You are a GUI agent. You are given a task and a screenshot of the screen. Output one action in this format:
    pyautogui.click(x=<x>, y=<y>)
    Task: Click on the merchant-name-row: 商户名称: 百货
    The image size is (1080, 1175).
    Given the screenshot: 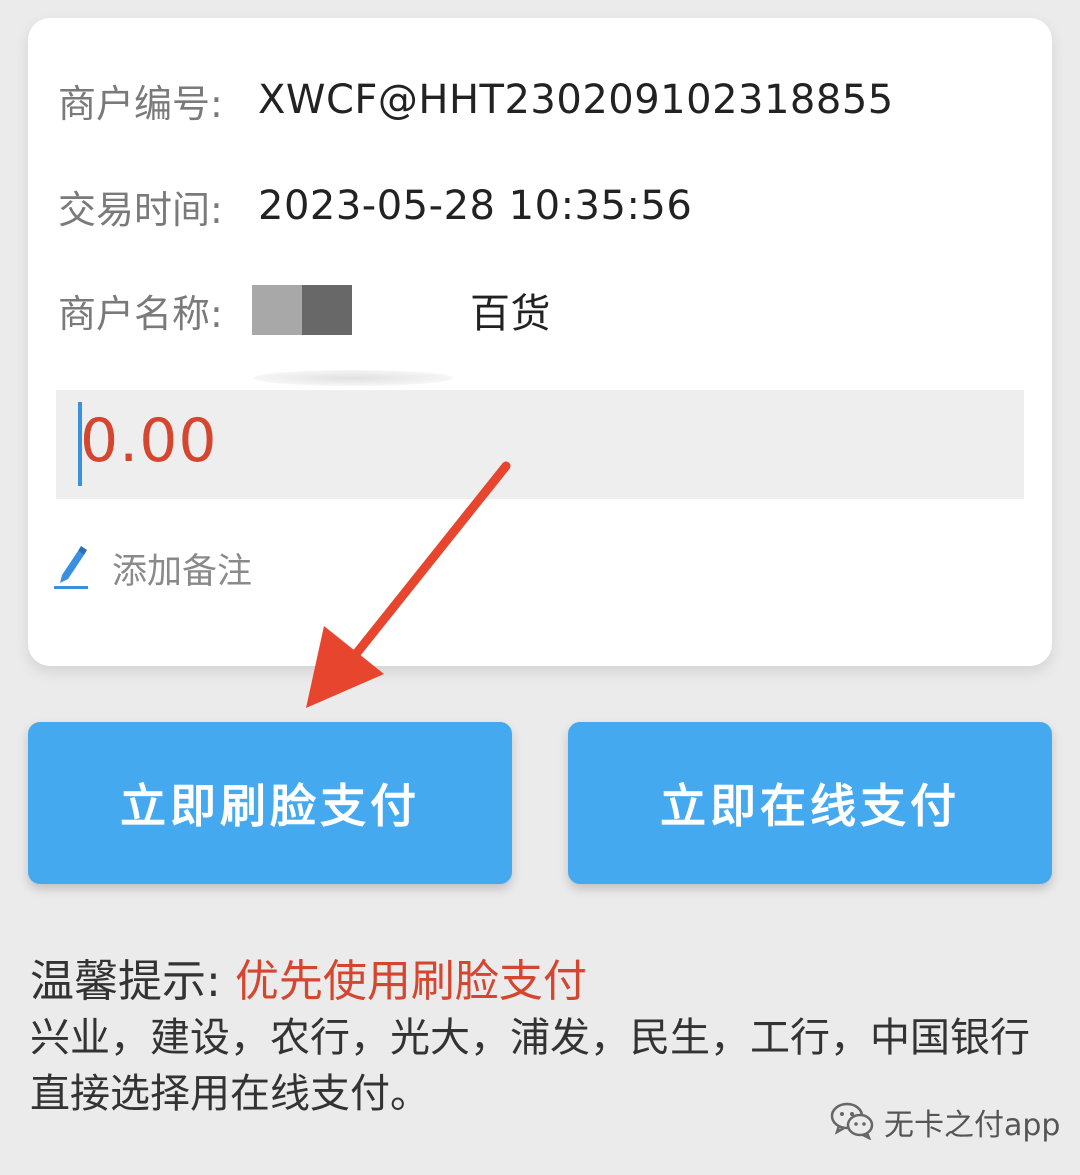 What is the action you would take?
    pyautogui.click(x=304, y=310)
    